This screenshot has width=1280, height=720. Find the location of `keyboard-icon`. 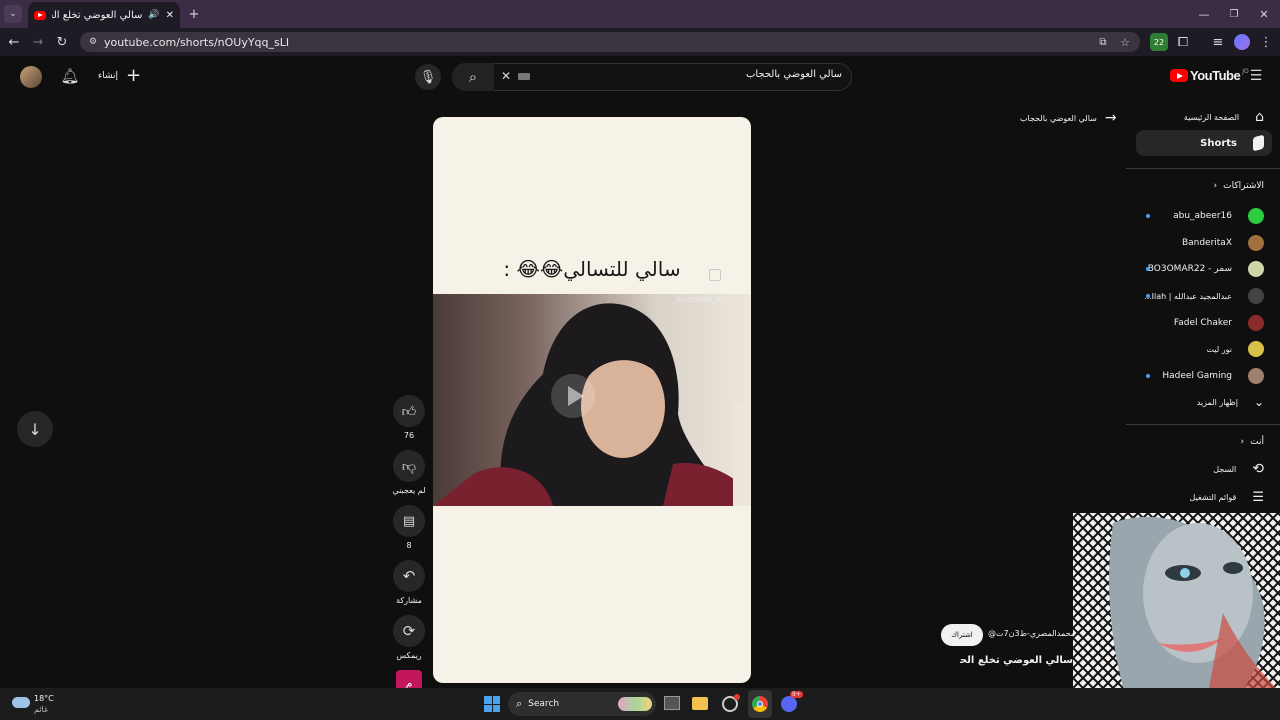

keyboard-icon is located at coordinates (524, 76).